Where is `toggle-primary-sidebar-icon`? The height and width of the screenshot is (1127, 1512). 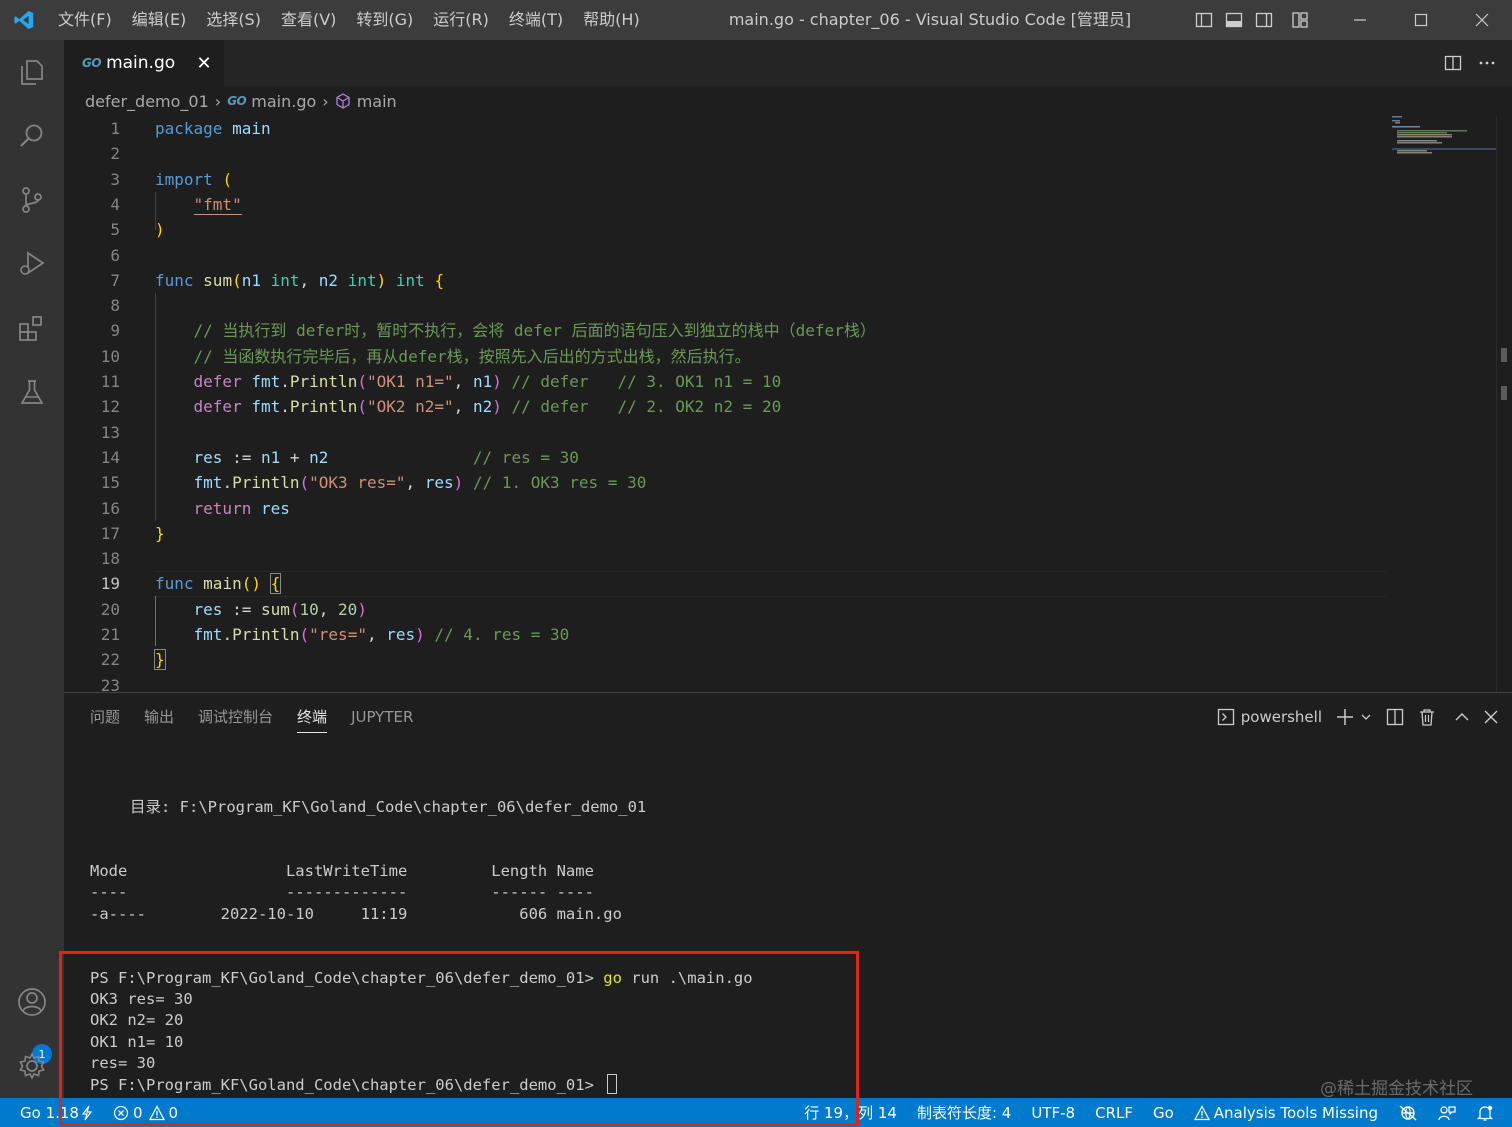
toggle-primary-sidebar-icon is located at coordinates (1204, 20).